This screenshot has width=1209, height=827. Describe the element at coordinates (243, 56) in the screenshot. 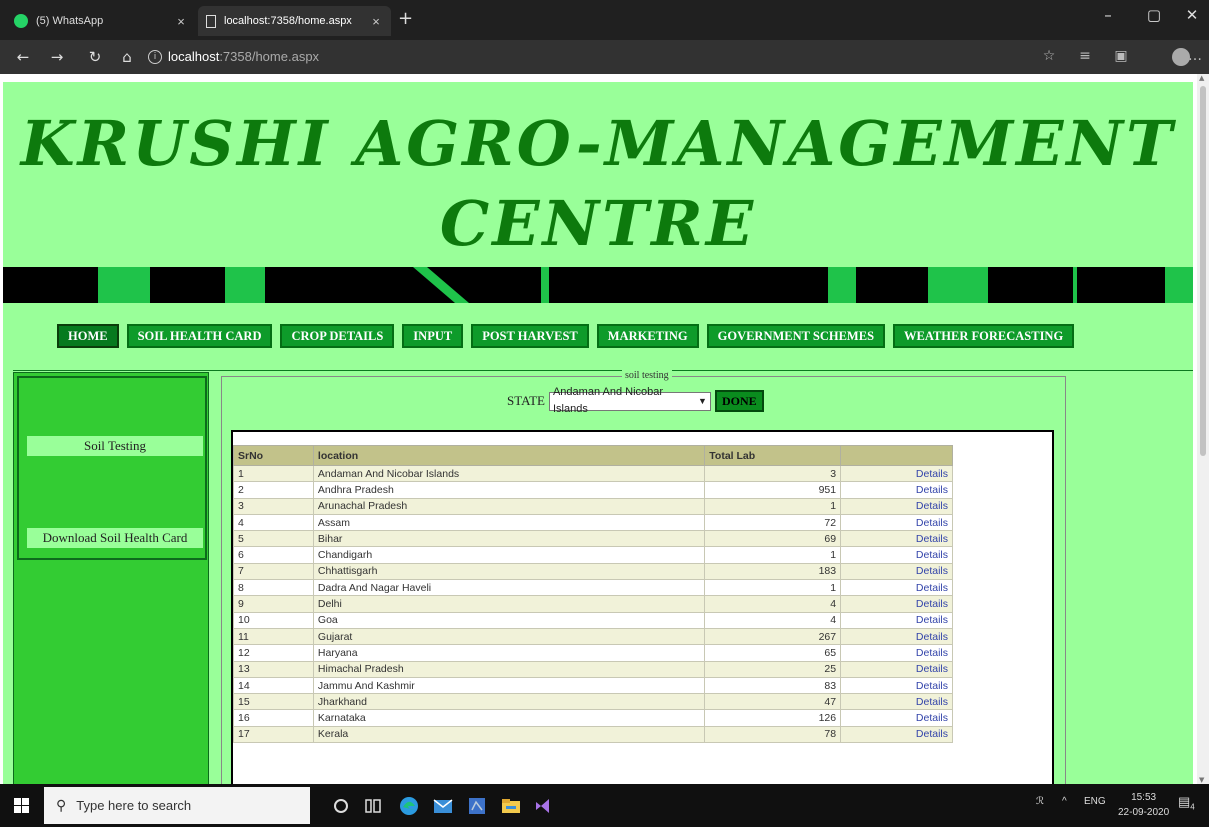

I see `address-input: localhost:7358/home.aspx` at that location.